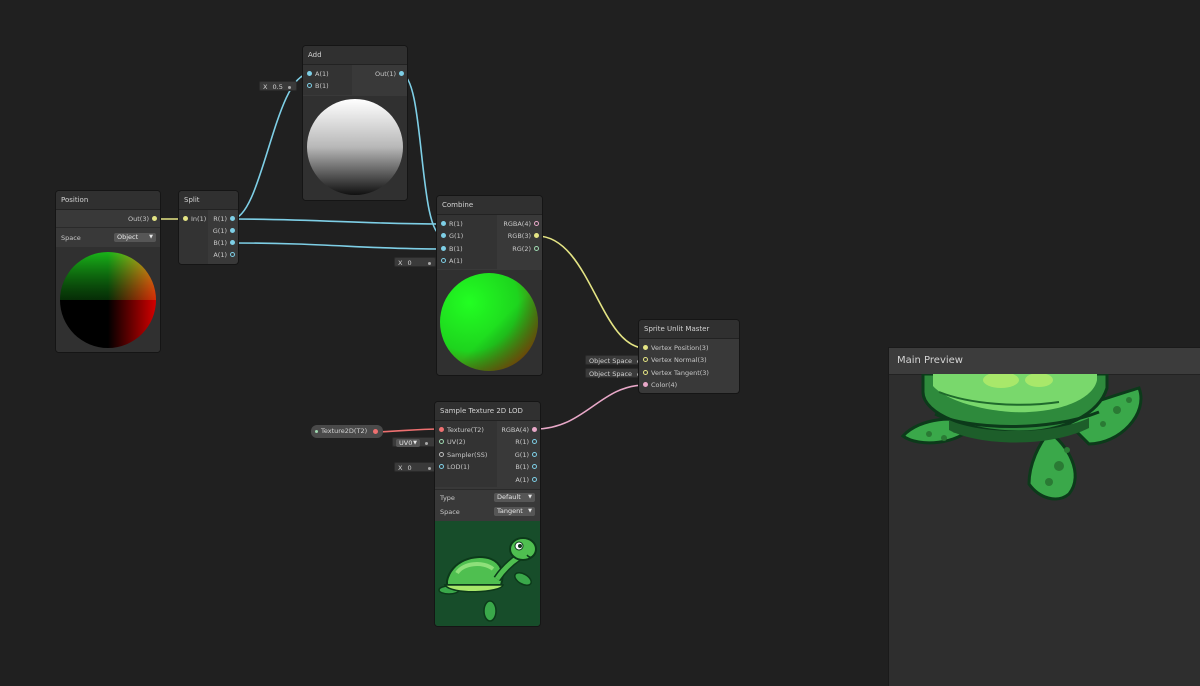 The width and height of the screenshot is (1200, 686). I want to click on sample-out-b: B(1), so click(526, 467).